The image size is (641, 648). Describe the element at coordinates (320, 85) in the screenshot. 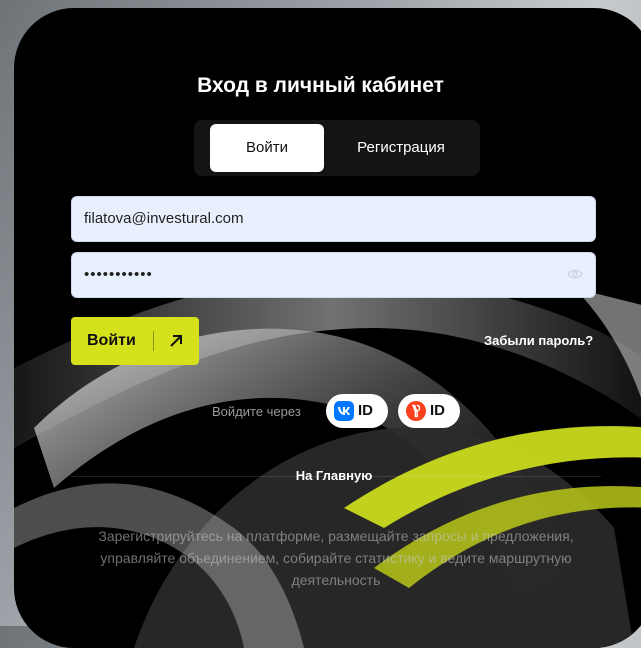

I see `page-title: Вход в личный кабинет` at that location.